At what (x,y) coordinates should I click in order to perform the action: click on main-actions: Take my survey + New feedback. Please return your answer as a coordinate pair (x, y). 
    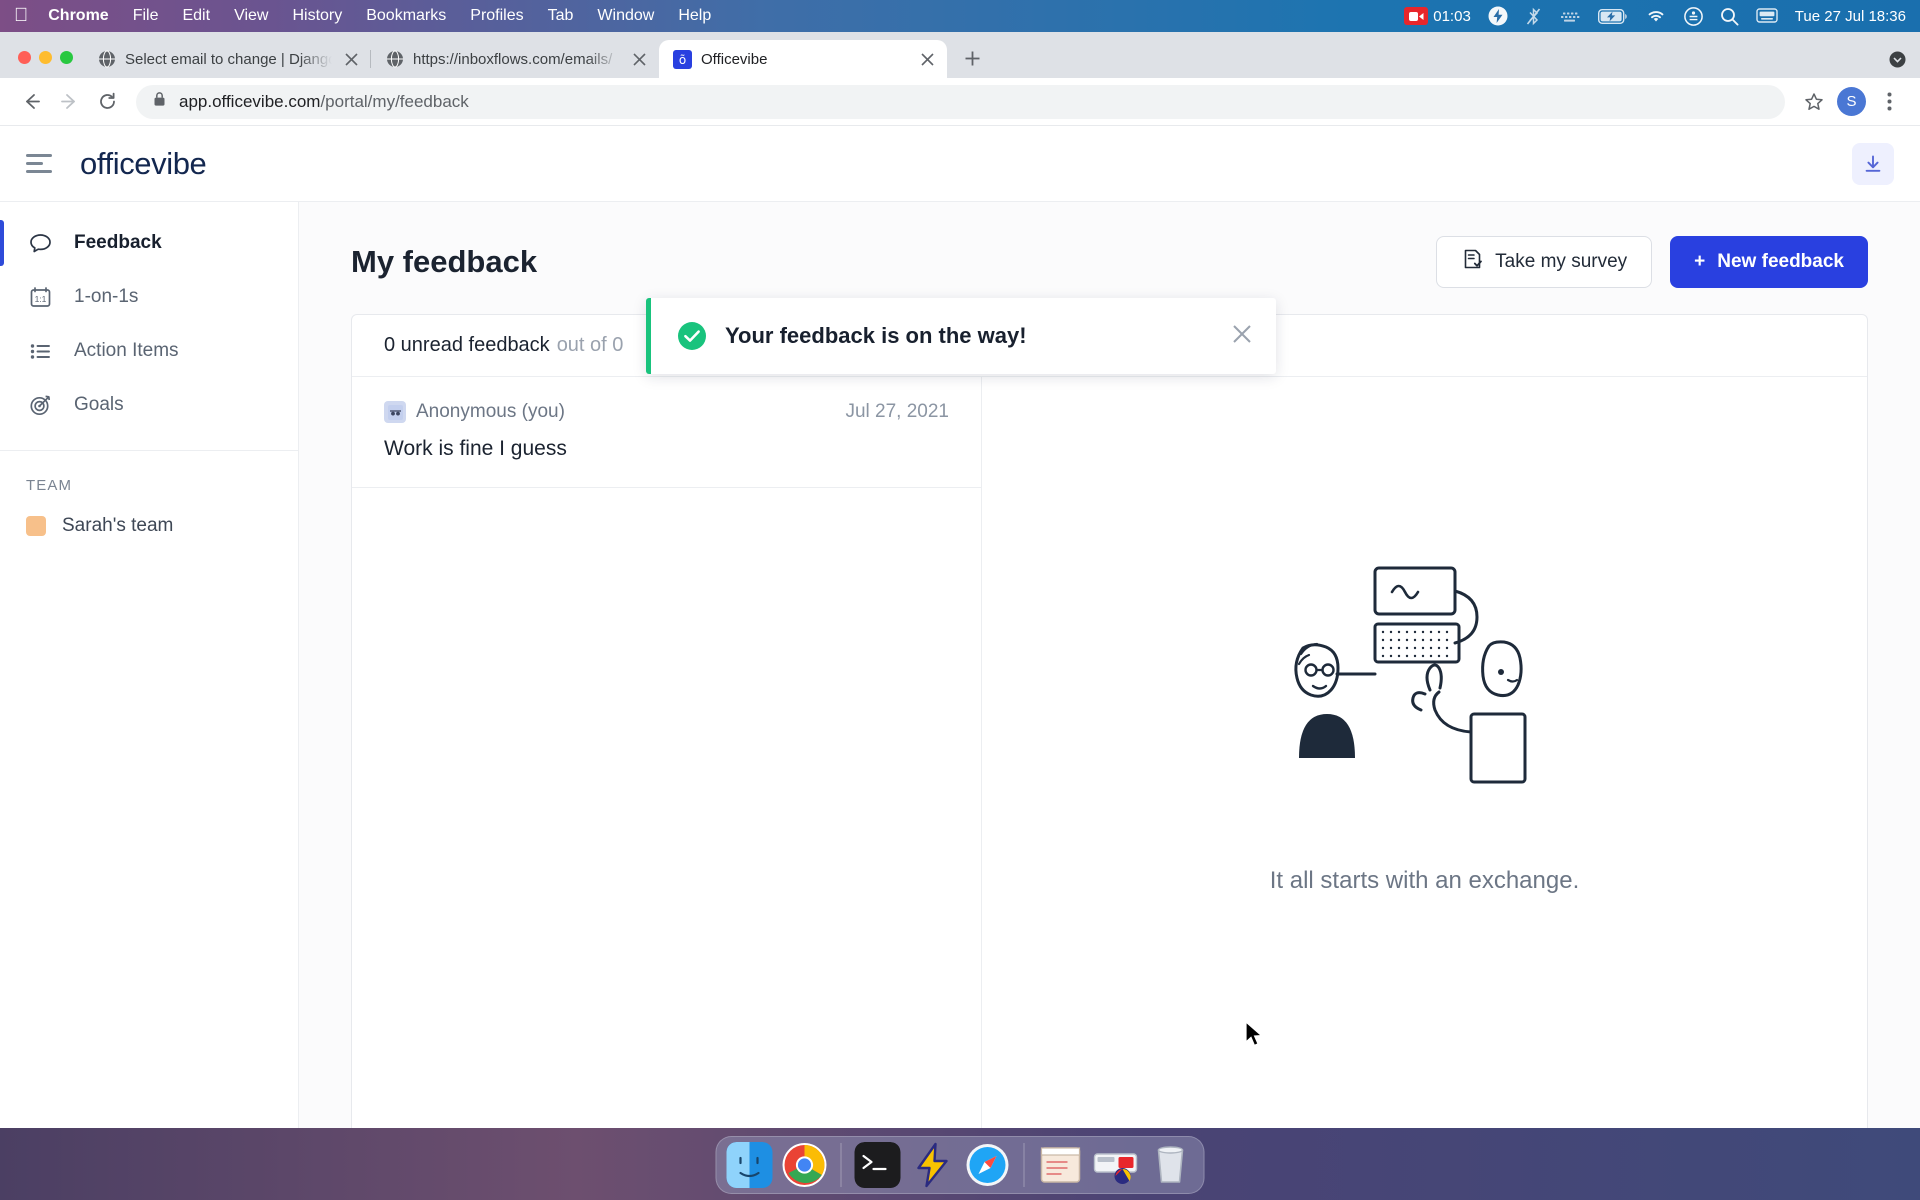
    Looking at the image, I should click on (1652, 262).